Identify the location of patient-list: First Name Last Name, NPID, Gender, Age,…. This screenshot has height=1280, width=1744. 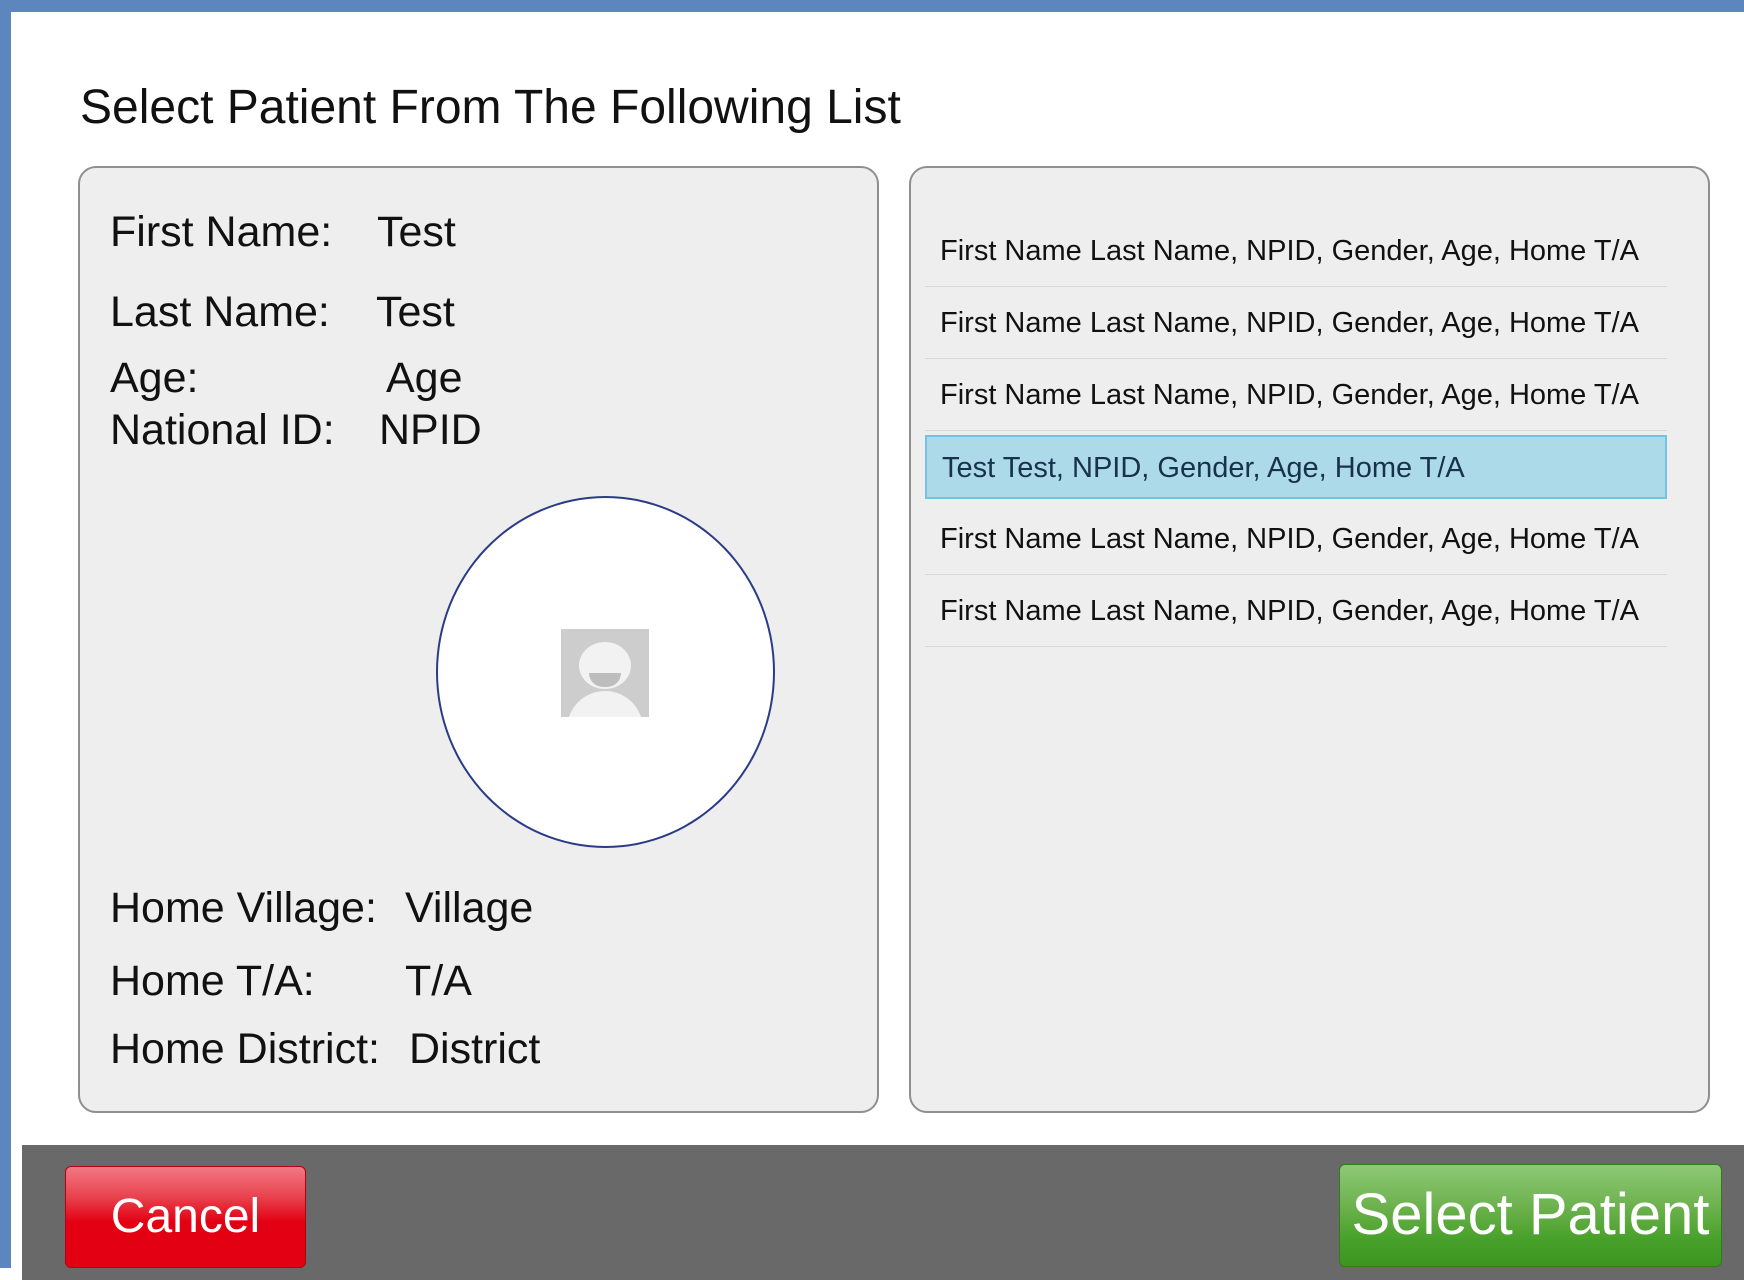
(1296, 431).